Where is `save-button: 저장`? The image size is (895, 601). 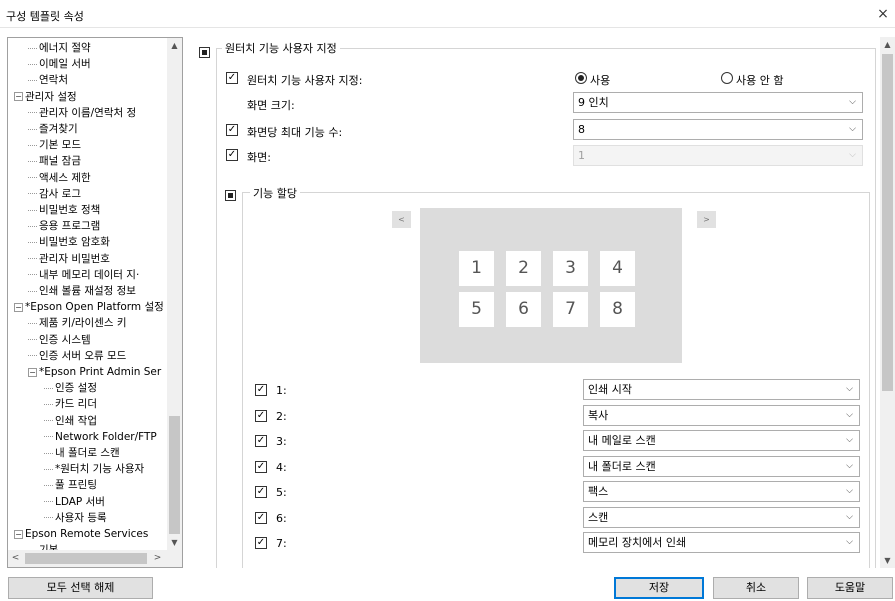 save-button: 저장 is located at coordinates (659, 588).